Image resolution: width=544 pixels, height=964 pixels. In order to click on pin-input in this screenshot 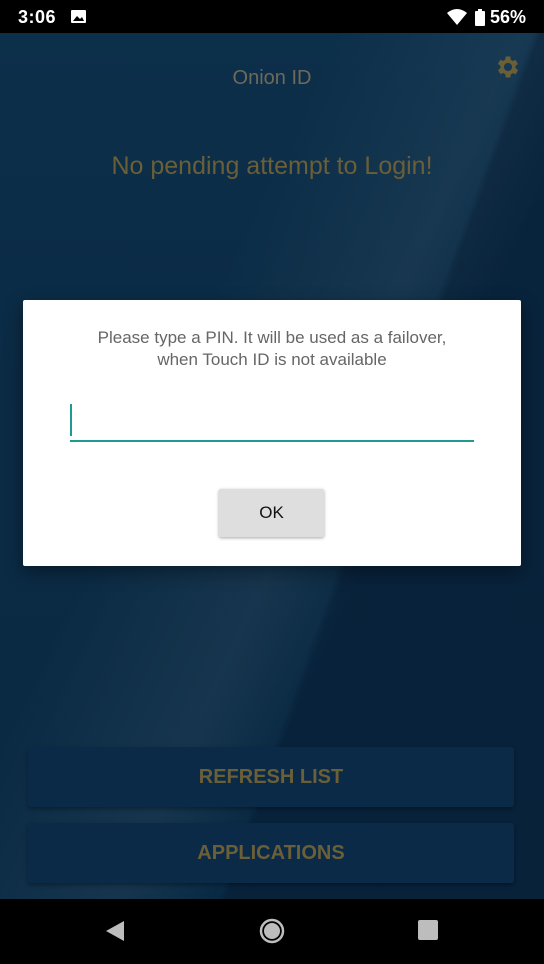, I will do `click(272, 423)`.